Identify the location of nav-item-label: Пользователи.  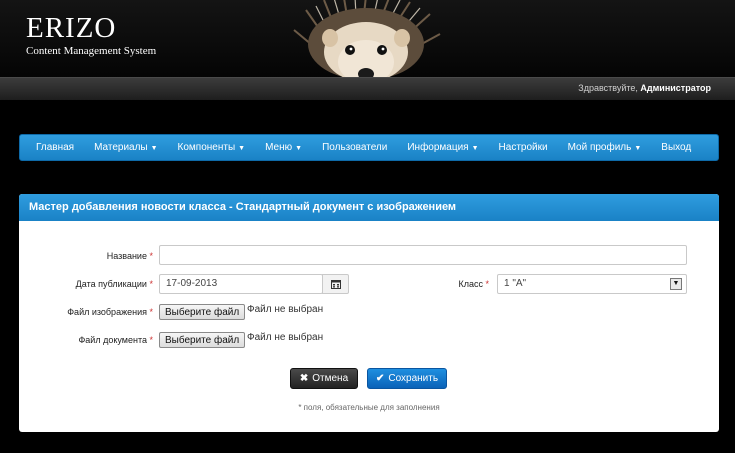
(355, 147).